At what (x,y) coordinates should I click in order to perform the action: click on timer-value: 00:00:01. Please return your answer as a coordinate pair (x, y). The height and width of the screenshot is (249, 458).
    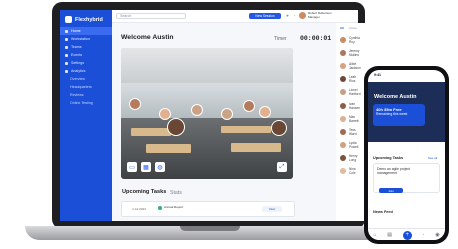
    Looking at the image, I should click on (316, 38).